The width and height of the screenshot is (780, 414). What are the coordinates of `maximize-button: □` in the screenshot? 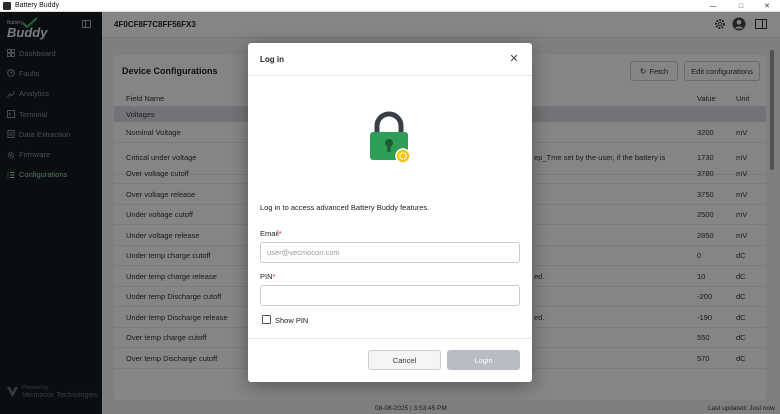 It's located at (741, 6).